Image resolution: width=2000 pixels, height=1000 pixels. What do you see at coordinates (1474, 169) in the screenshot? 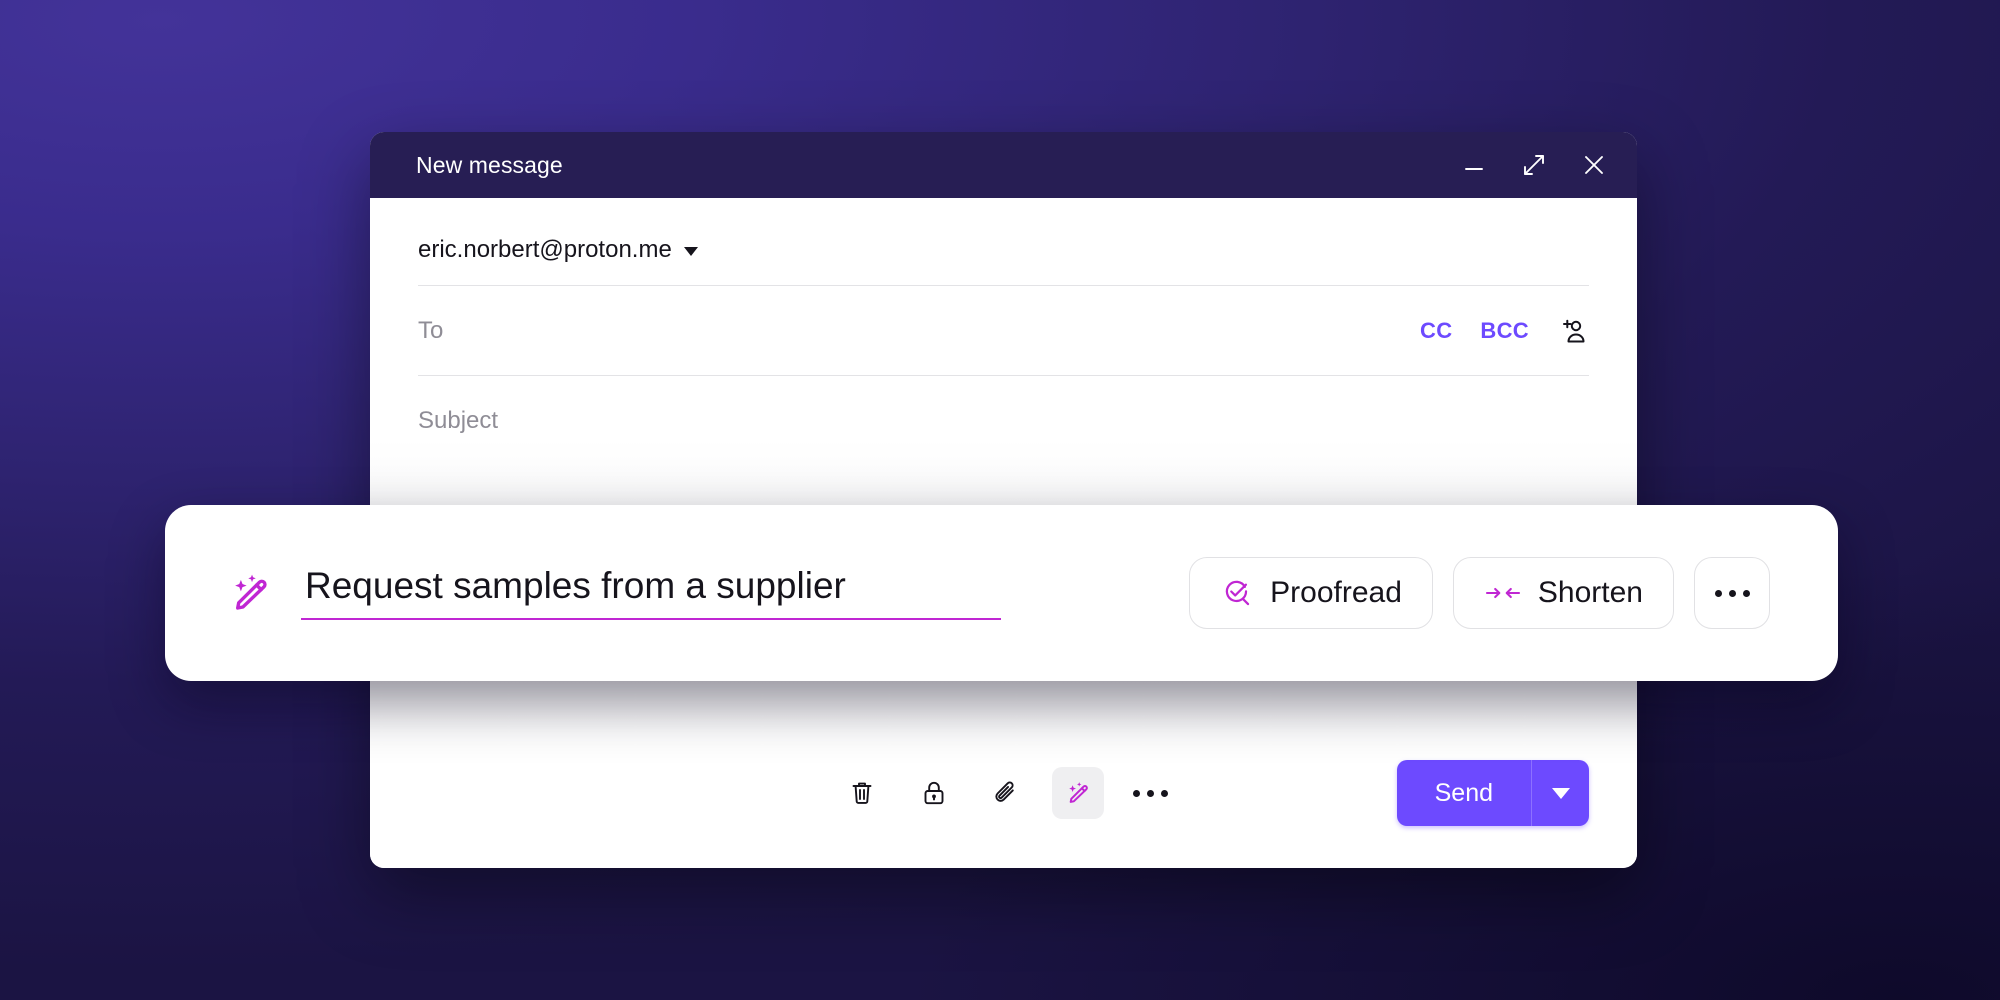
I see `minimize-icon` at bounding box center [1474, 169].